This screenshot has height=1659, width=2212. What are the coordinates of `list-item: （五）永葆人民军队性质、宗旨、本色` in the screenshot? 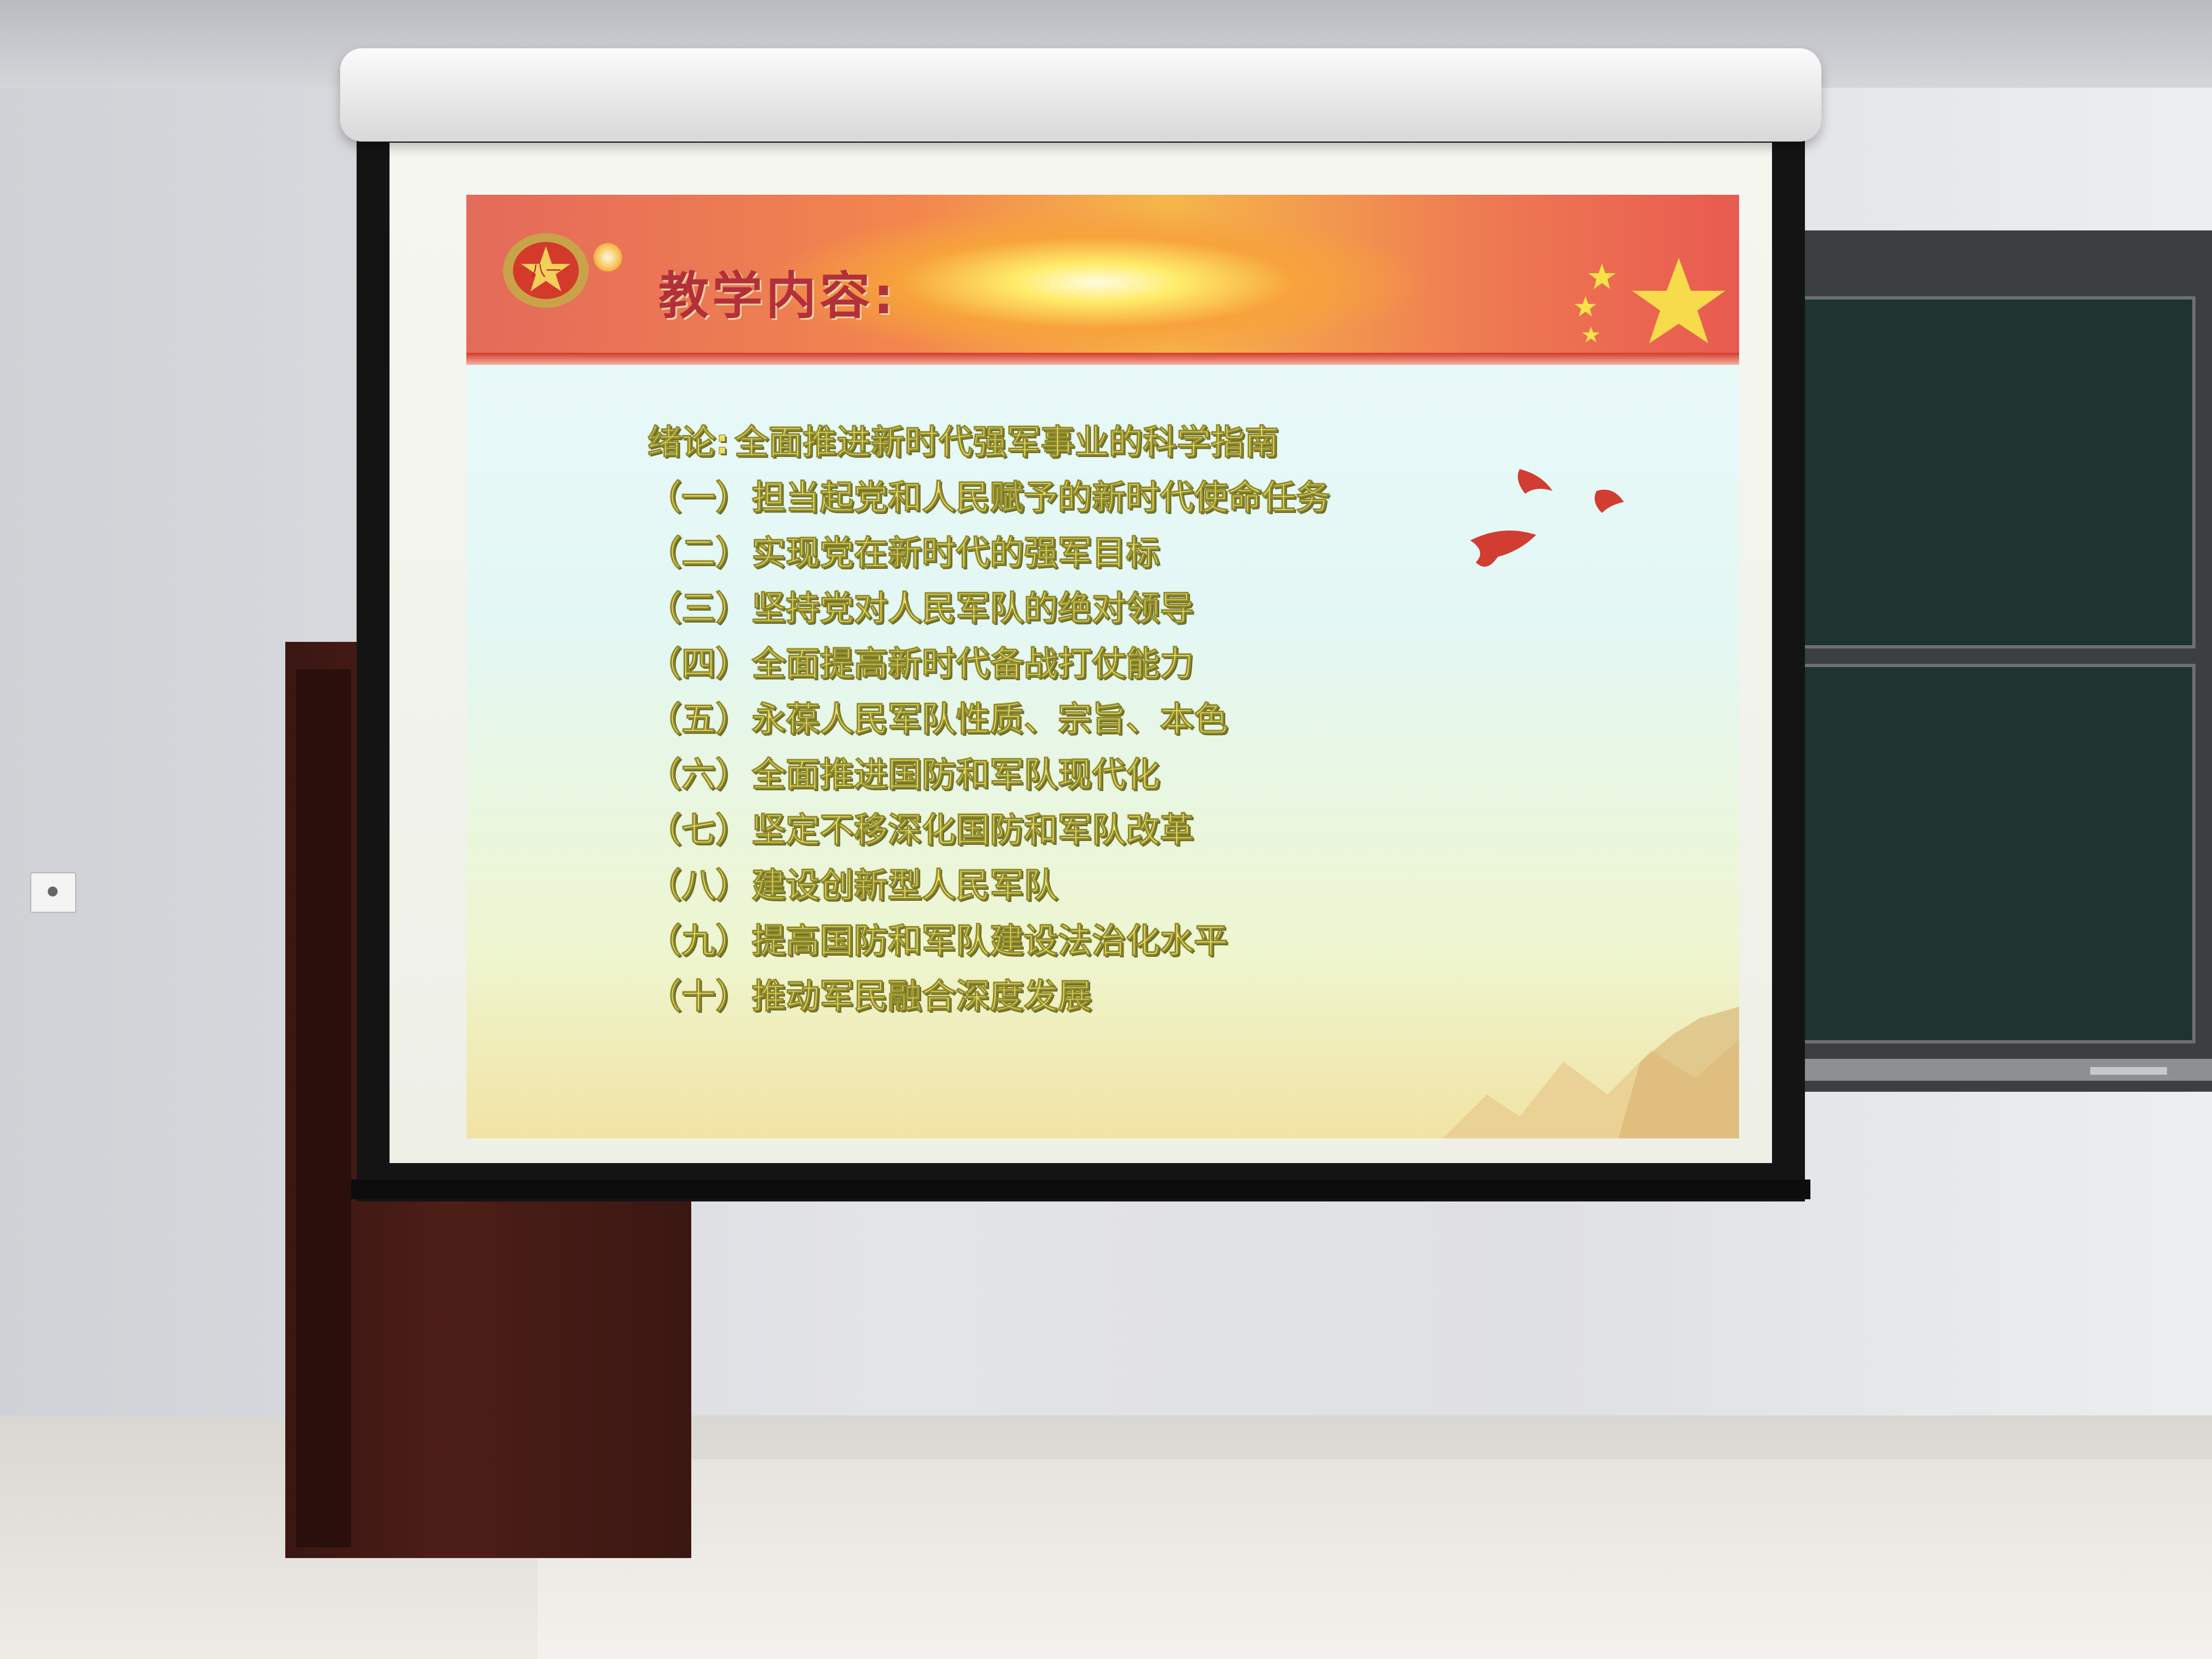 It's located at (1141, 719).